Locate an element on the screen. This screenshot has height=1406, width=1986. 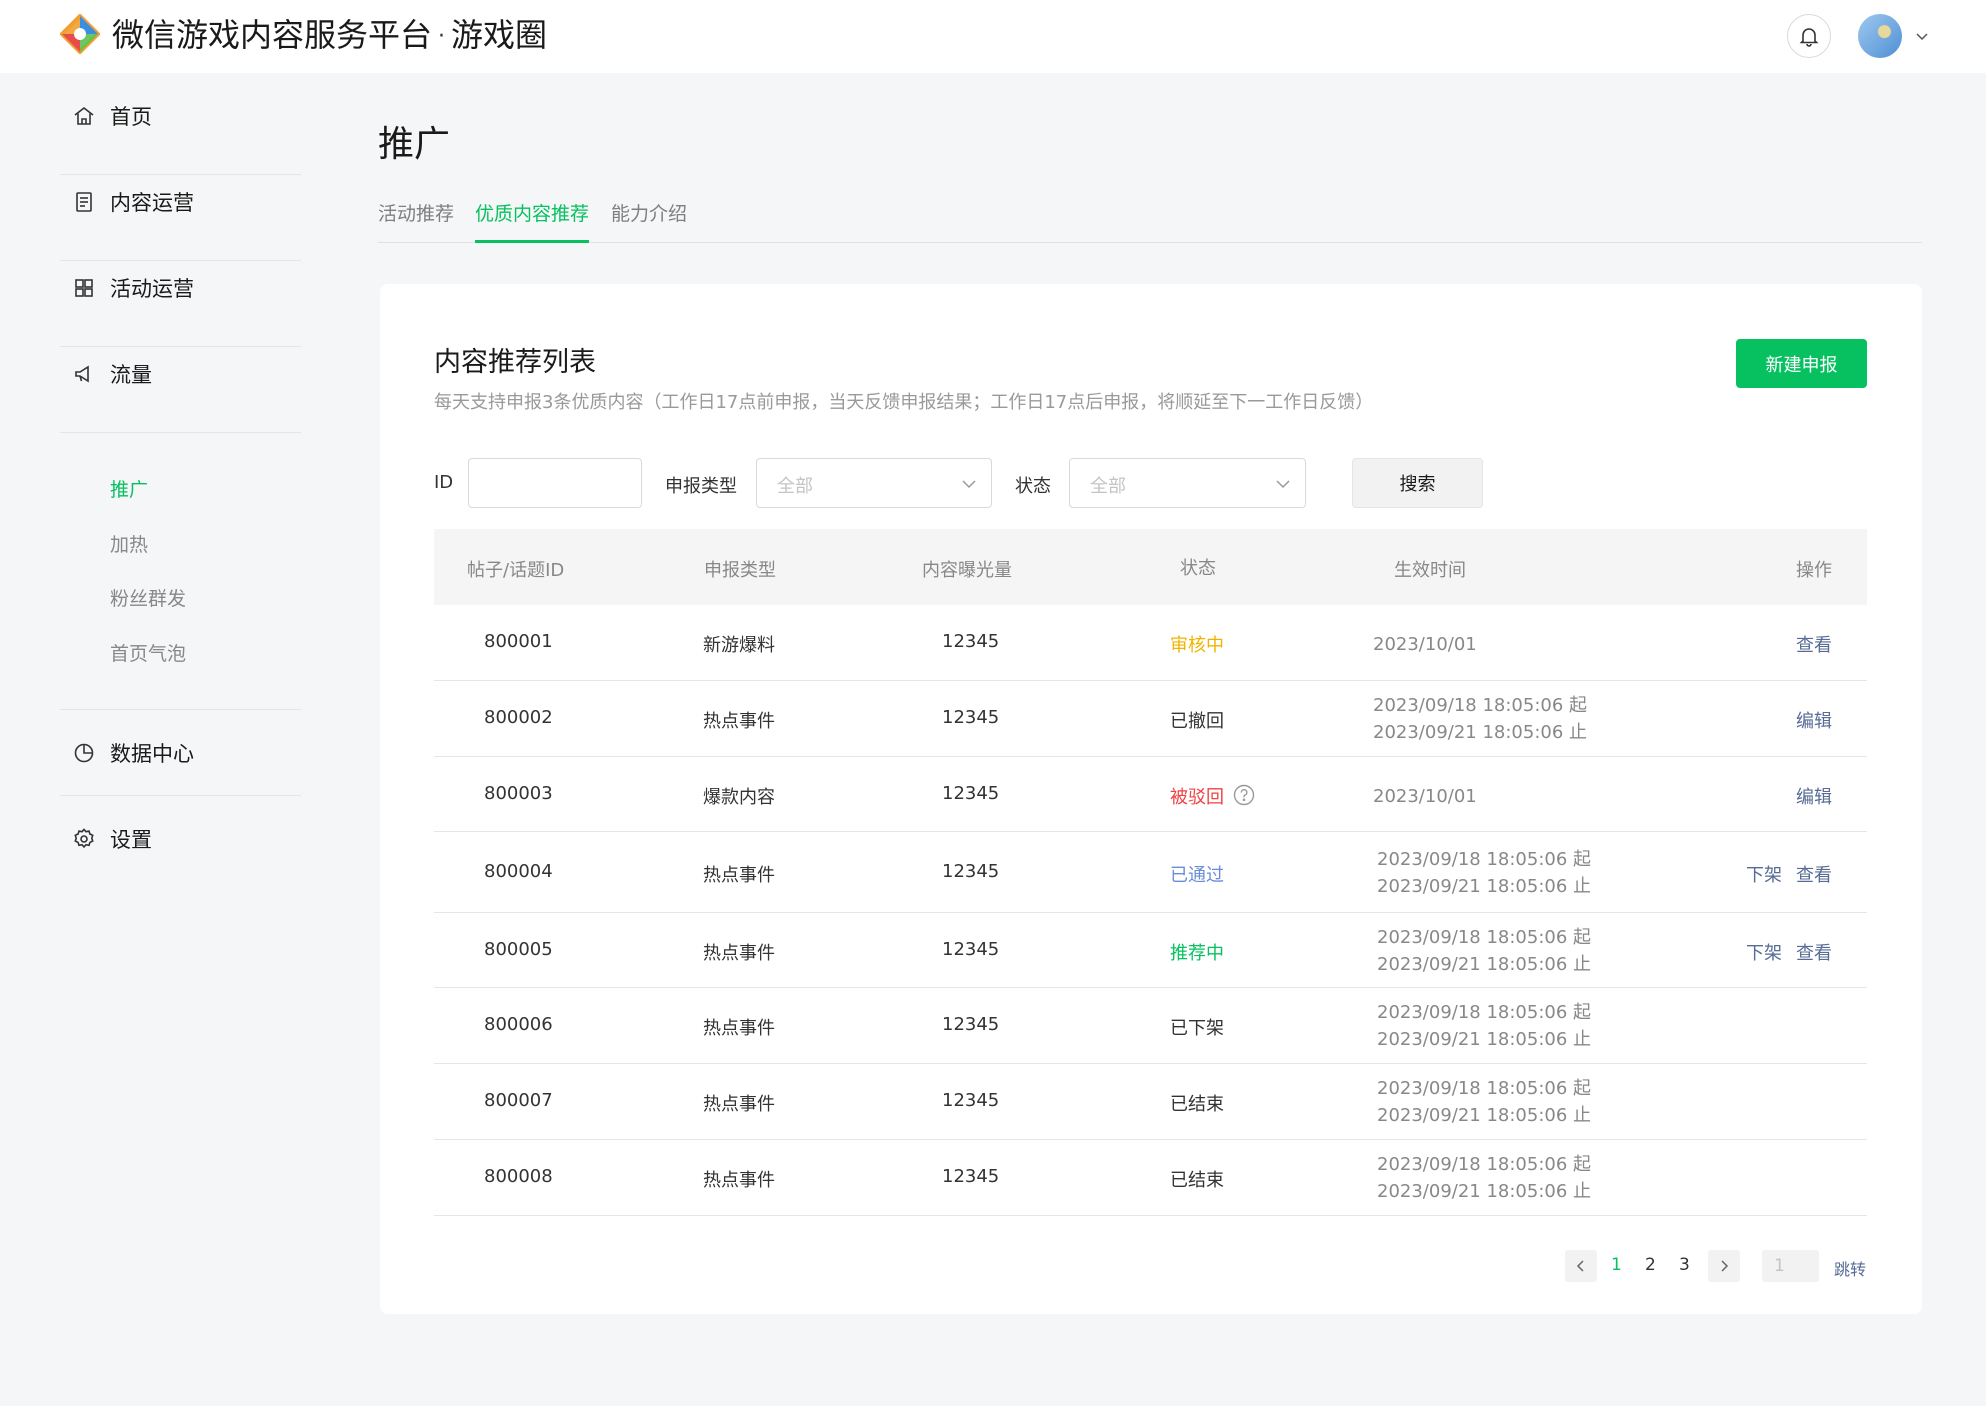
pie-chart-icon is located at coordinates (84, 753).